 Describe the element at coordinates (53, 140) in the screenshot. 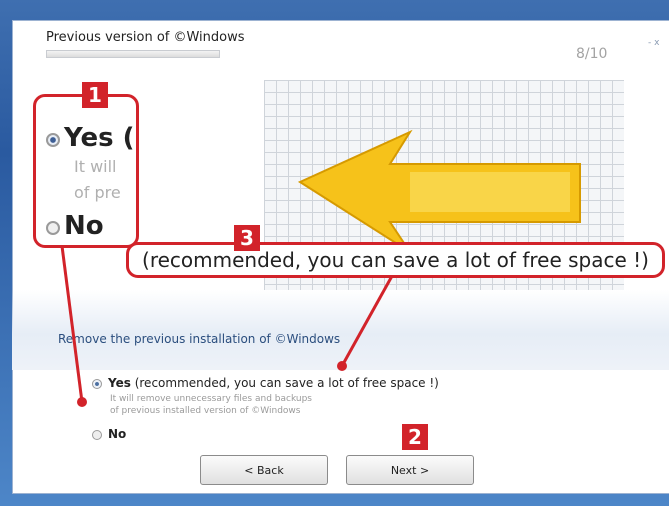

I see `zoom-radio-yes` at that location.